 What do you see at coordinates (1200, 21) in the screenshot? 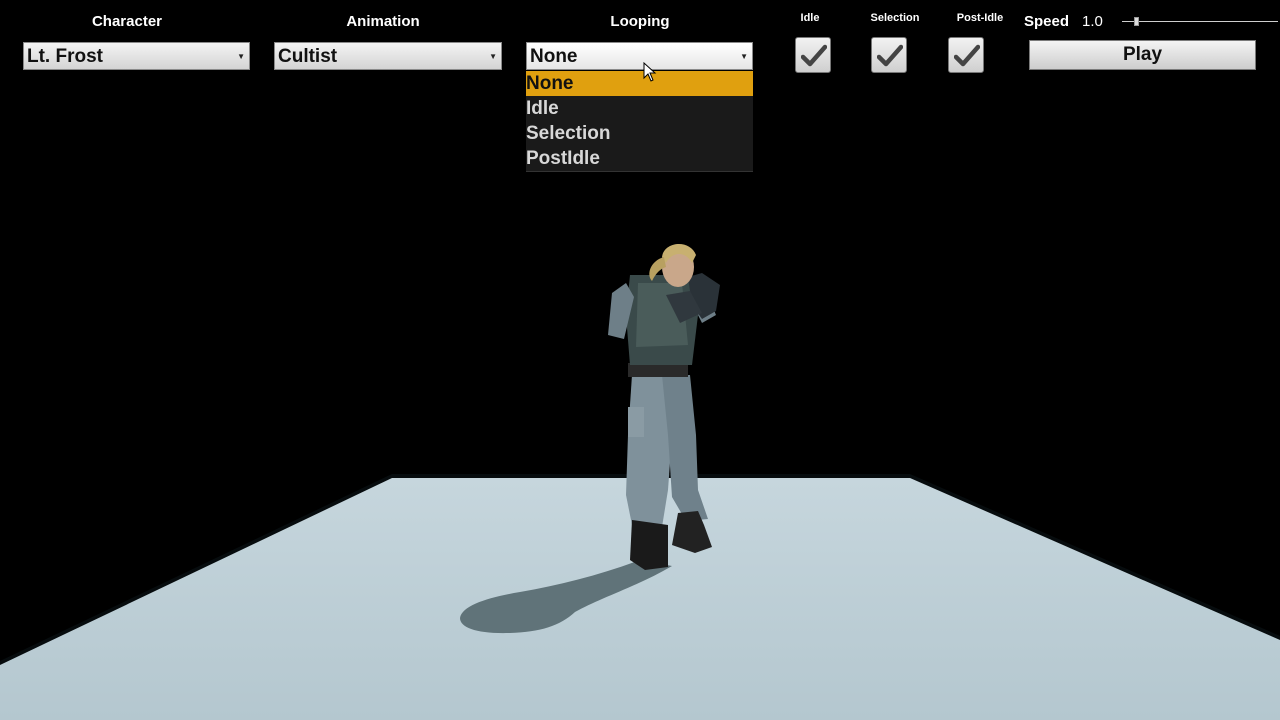
I see `speed-slider-track` at bounding box center [1200, 21].